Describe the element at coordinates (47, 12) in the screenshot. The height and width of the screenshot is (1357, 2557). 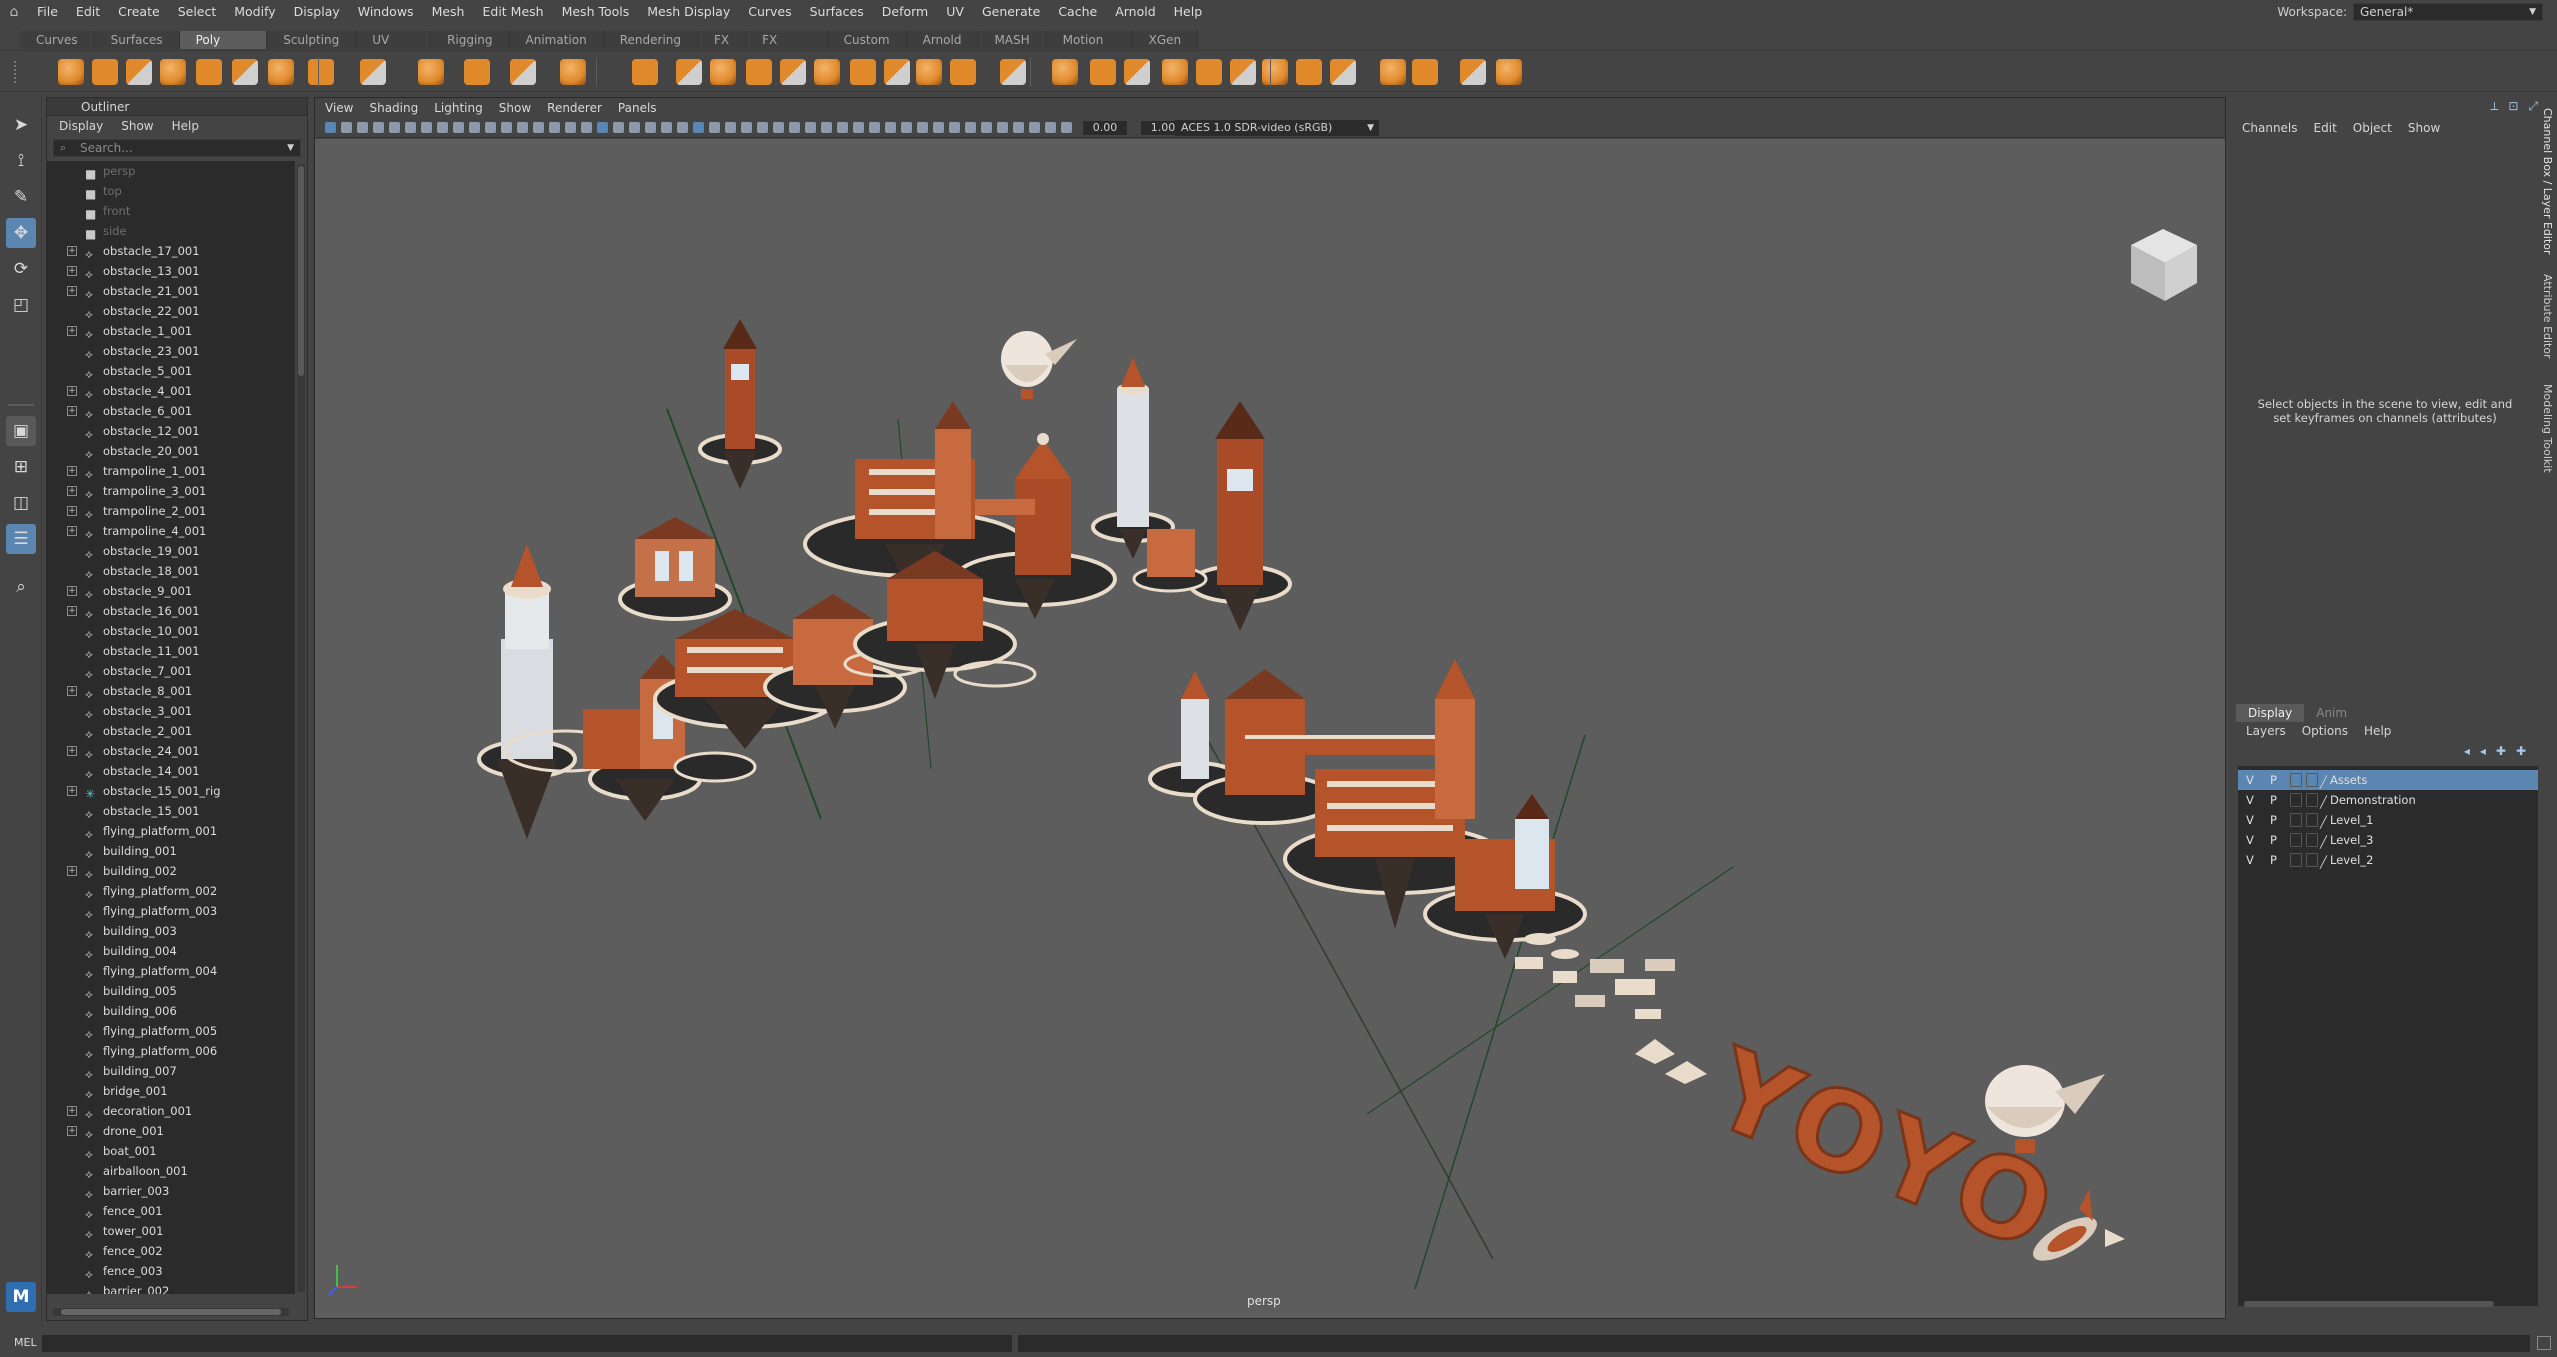
I see `menu-file: File` at that location.